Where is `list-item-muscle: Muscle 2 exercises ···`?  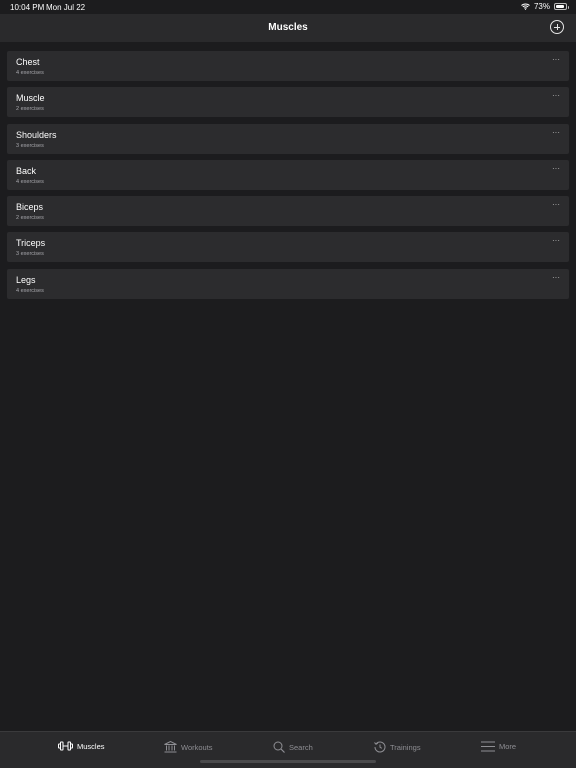
list-item-muscle: Muscle 2 exercises ··· is located at coordinates (288, 102).